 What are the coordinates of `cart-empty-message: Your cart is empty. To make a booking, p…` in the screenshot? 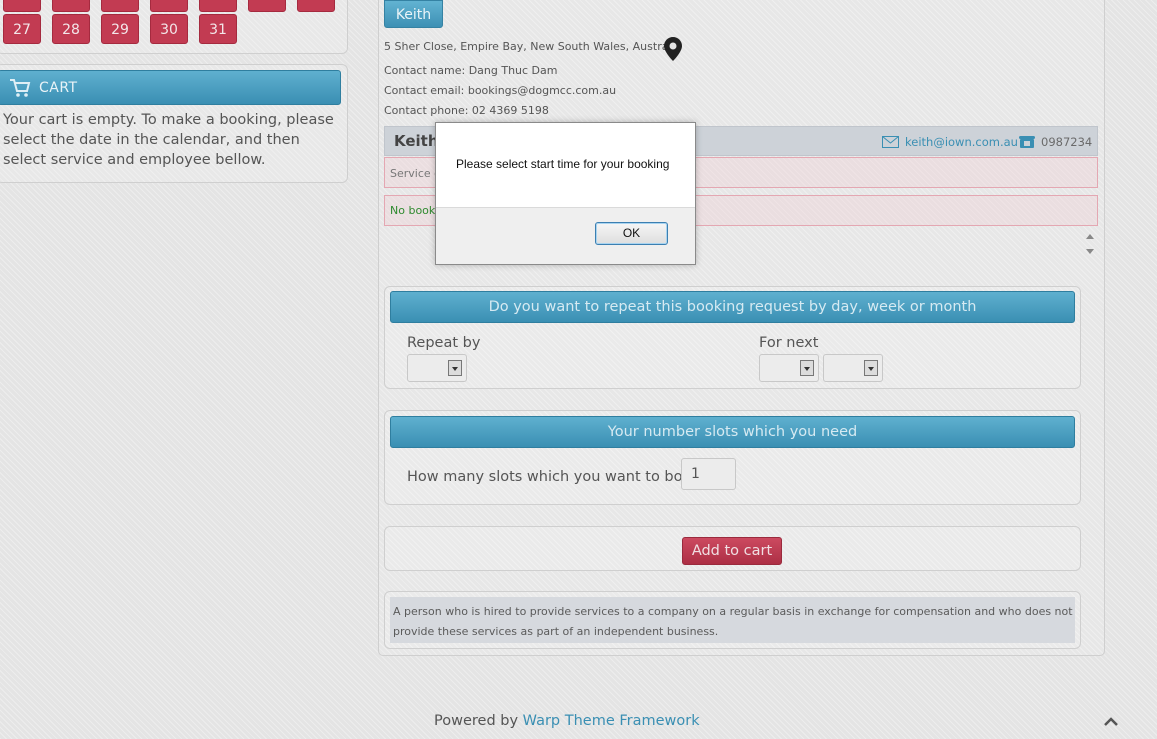 It's located at (168, 140).